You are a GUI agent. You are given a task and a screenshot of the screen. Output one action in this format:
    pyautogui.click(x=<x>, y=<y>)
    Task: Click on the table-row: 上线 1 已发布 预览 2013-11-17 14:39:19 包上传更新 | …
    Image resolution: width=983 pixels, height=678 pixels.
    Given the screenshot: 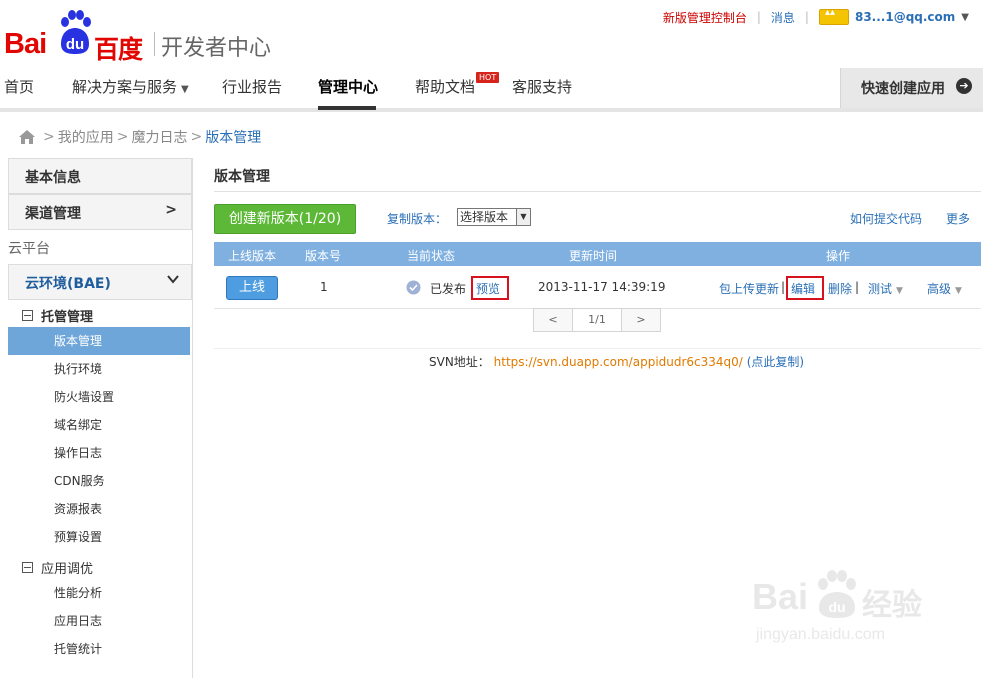 What is the action you would take?
    pyautogui.click(x=597, y=288)
    